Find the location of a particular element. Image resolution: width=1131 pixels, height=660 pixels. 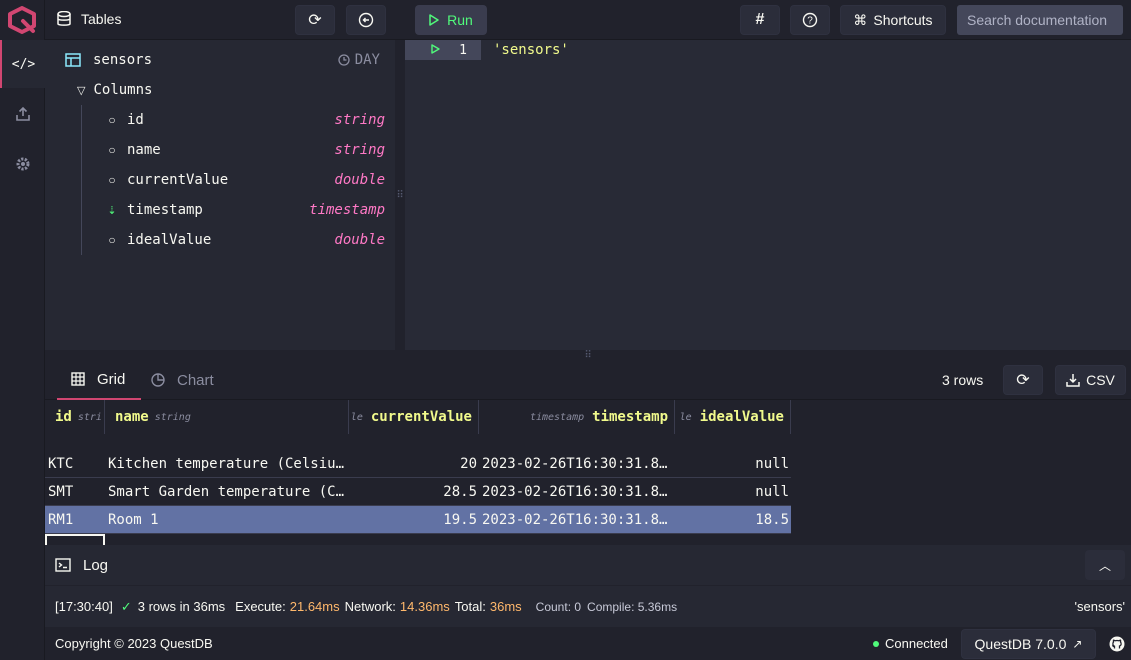

compile-value: Compile: 5.36ms is located at coordinates (632, 606).